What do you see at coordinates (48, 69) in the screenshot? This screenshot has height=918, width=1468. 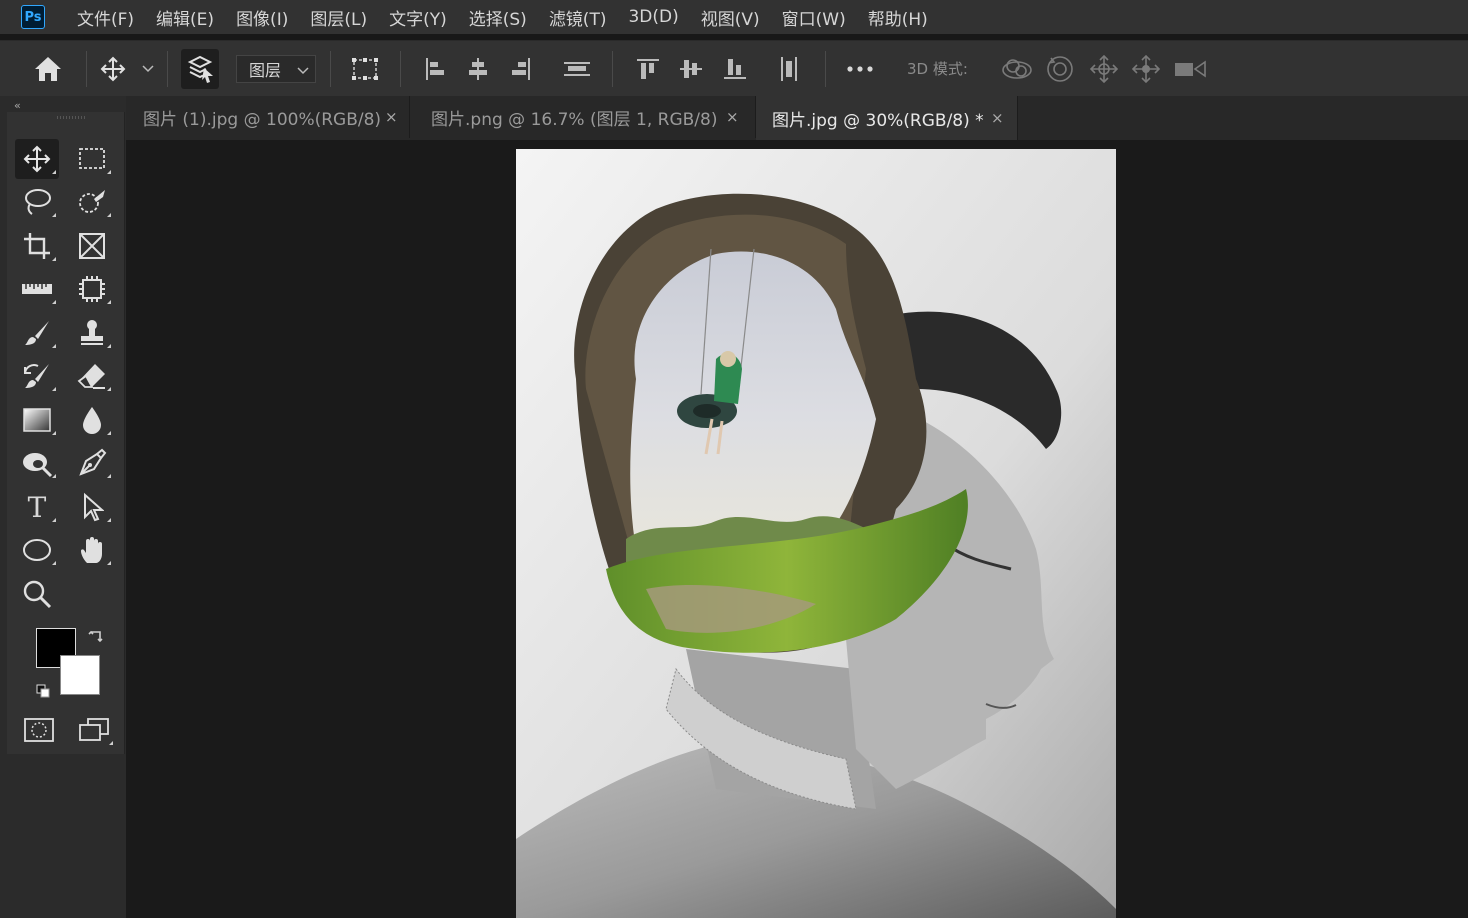 I see `home-icon` at bounding box center [48, 69].